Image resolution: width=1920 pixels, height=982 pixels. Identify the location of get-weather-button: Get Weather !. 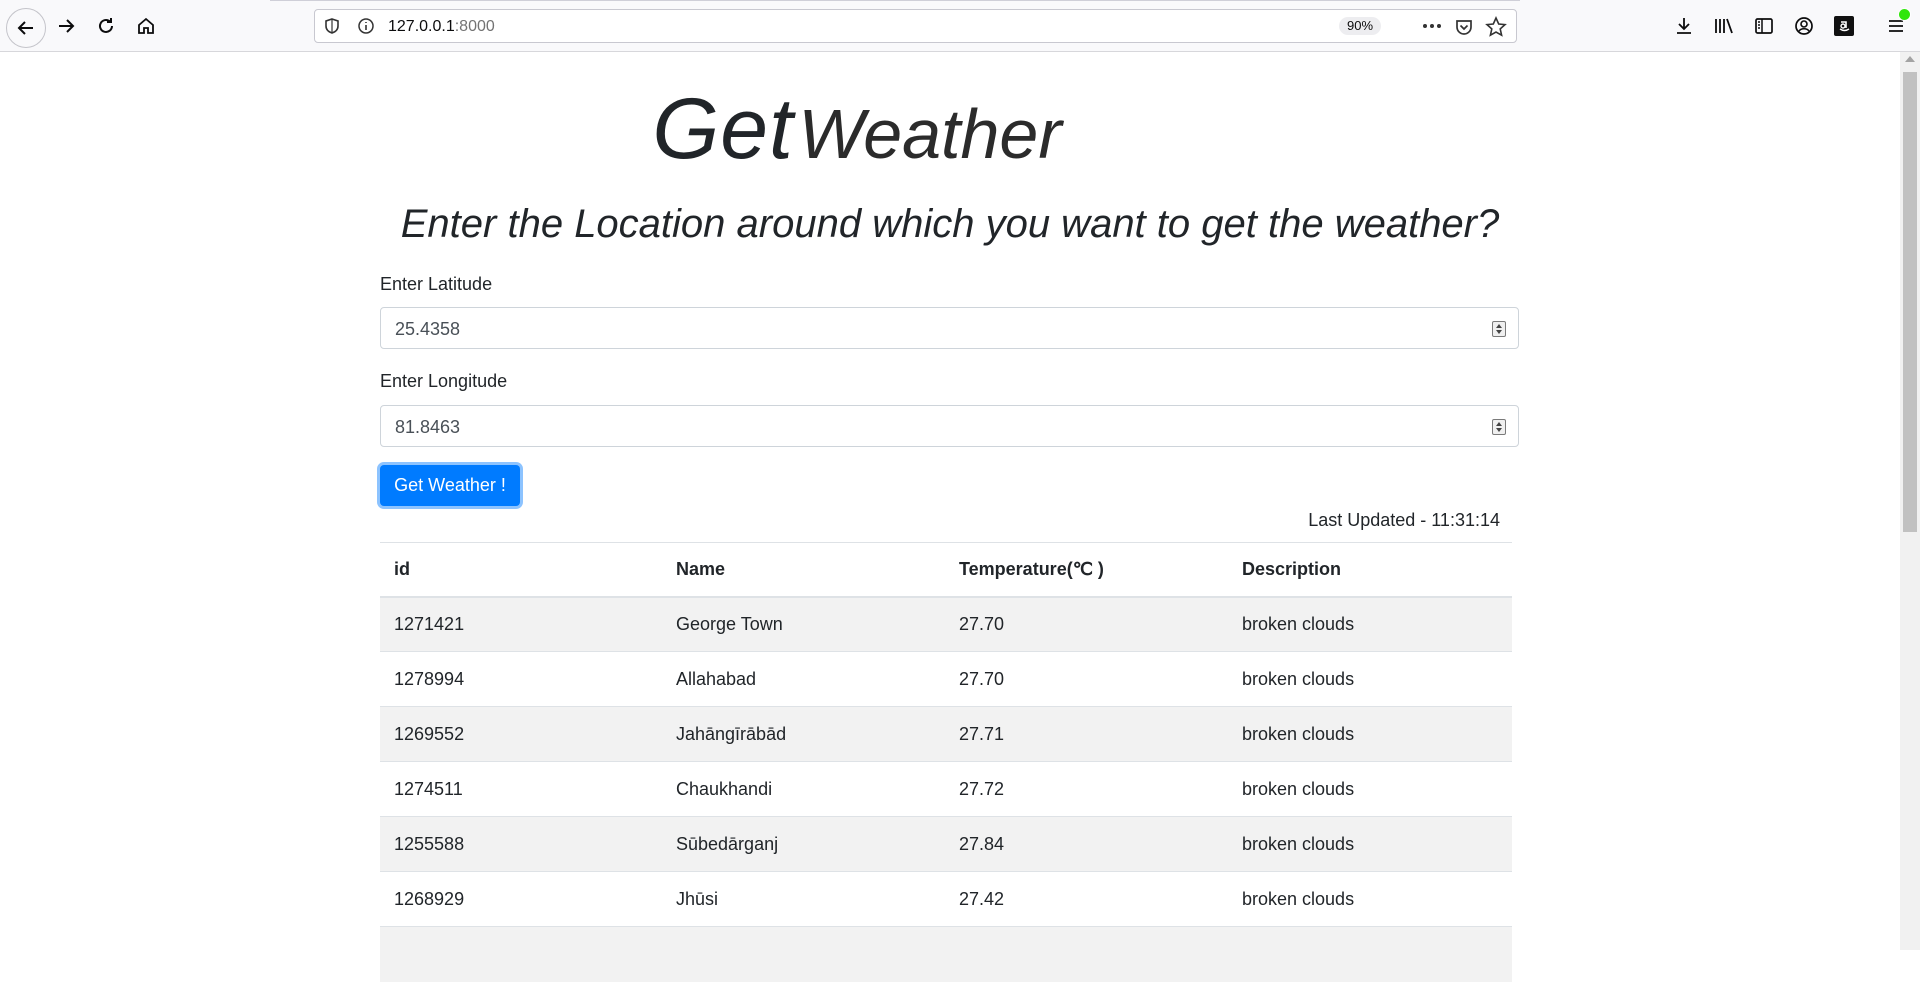
(450, 485).